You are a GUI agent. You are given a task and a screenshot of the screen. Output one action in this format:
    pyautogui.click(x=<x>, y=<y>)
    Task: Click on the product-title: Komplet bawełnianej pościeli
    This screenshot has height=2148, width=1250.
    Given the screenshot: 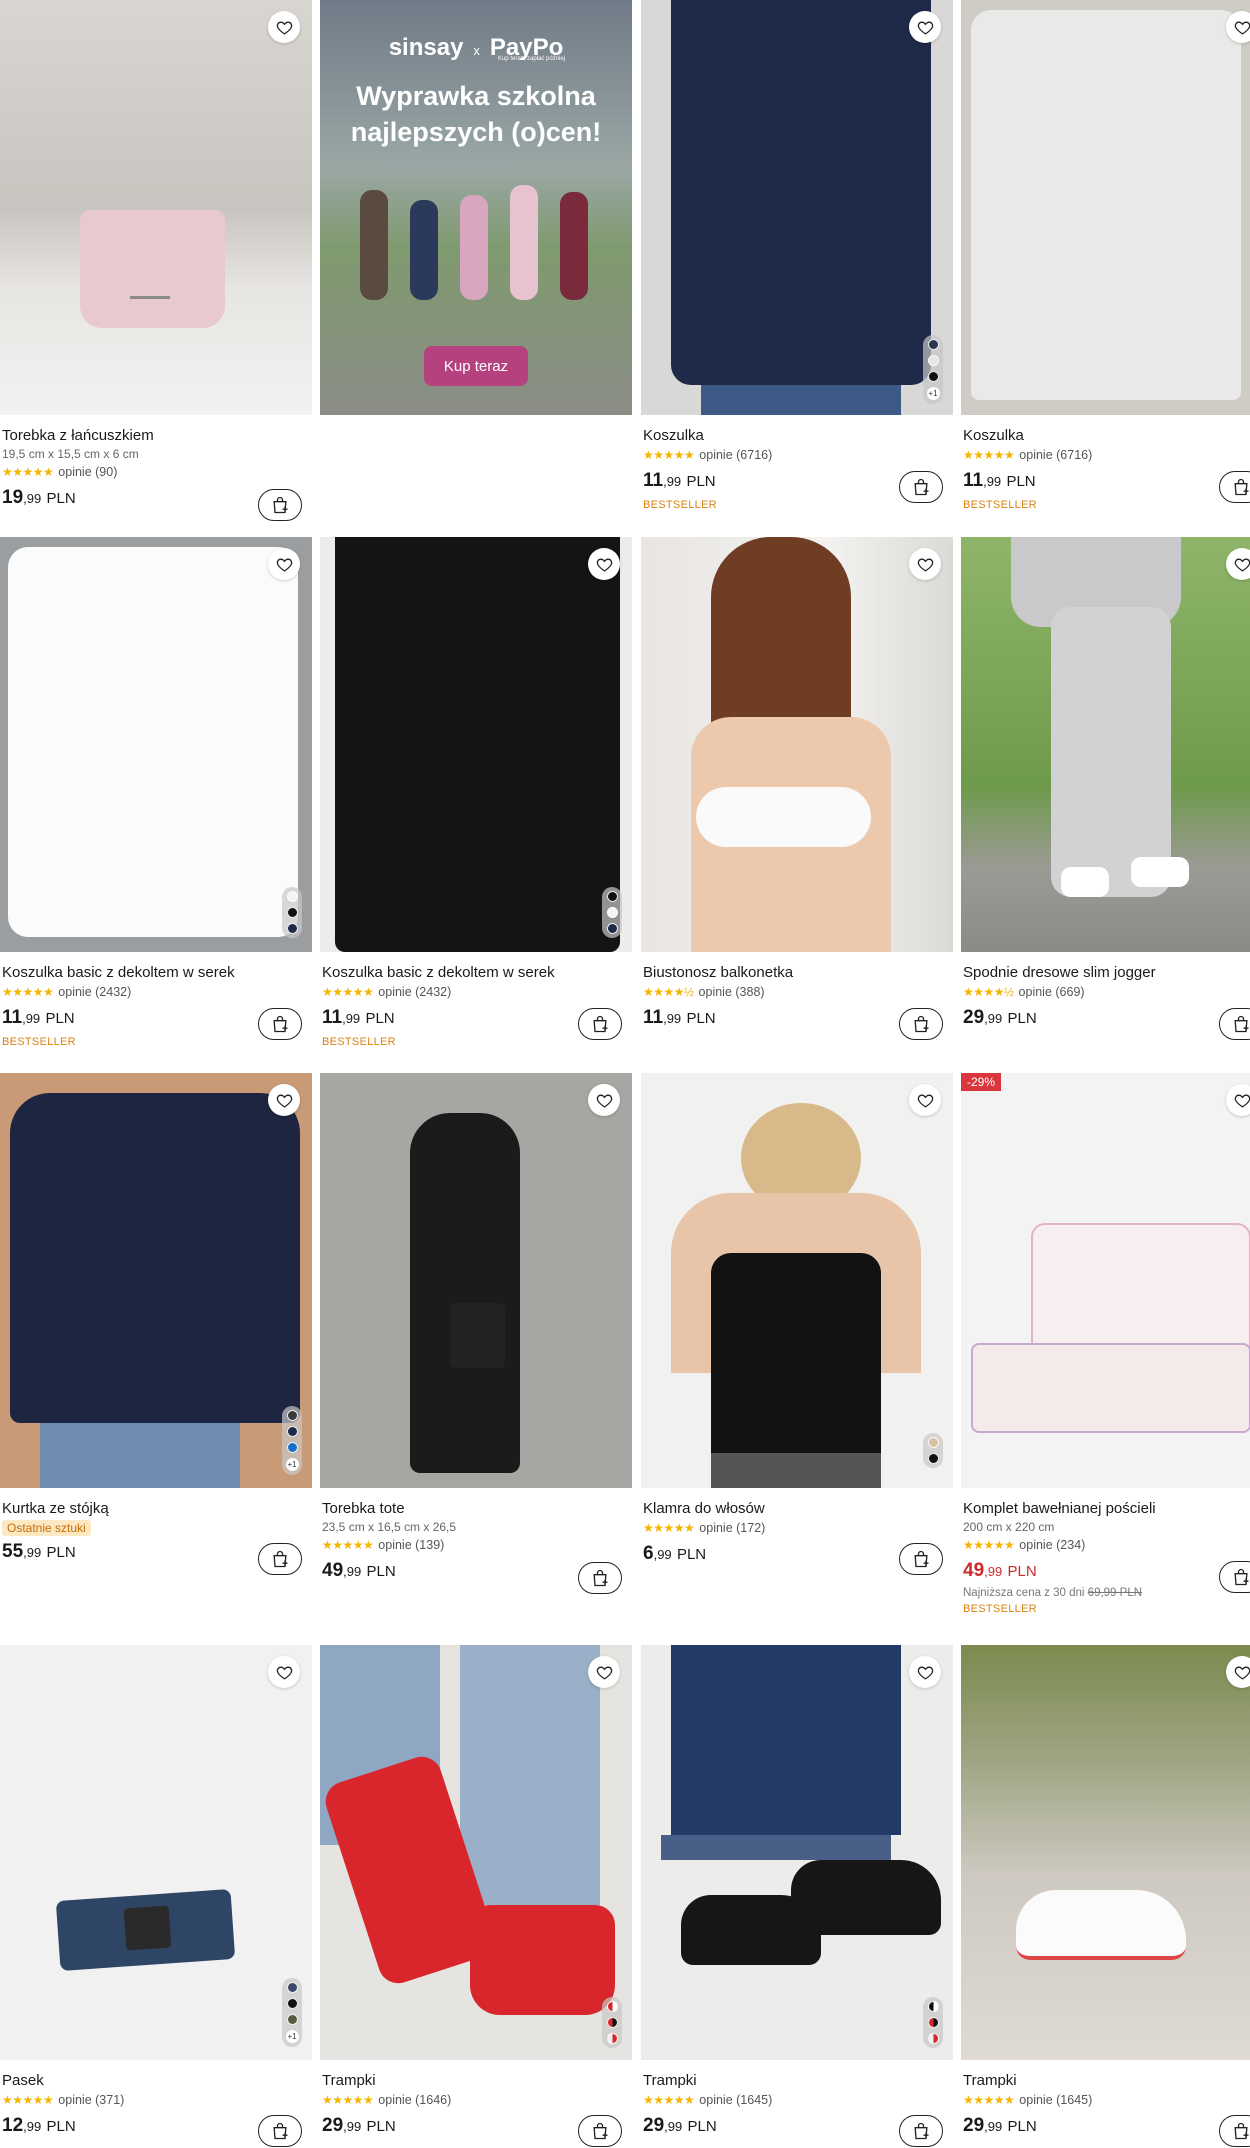 What is the action you would take?
    pyautogui.click(x=1106, y=1509)
    